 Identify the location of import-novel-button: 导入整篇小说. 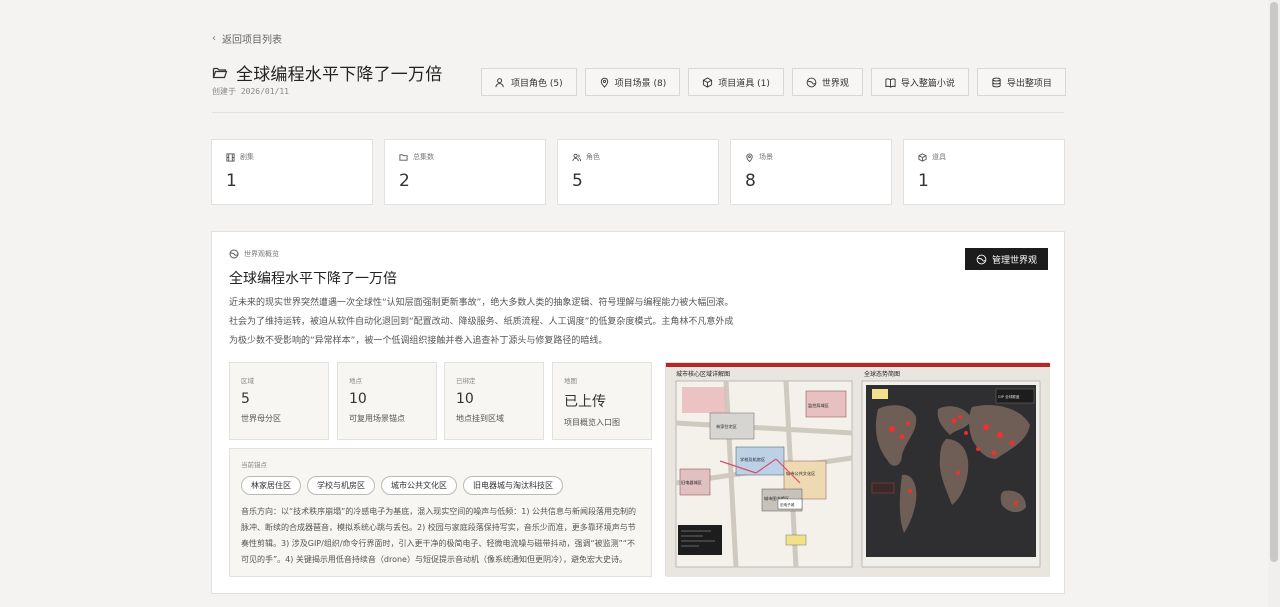
(919, 82).